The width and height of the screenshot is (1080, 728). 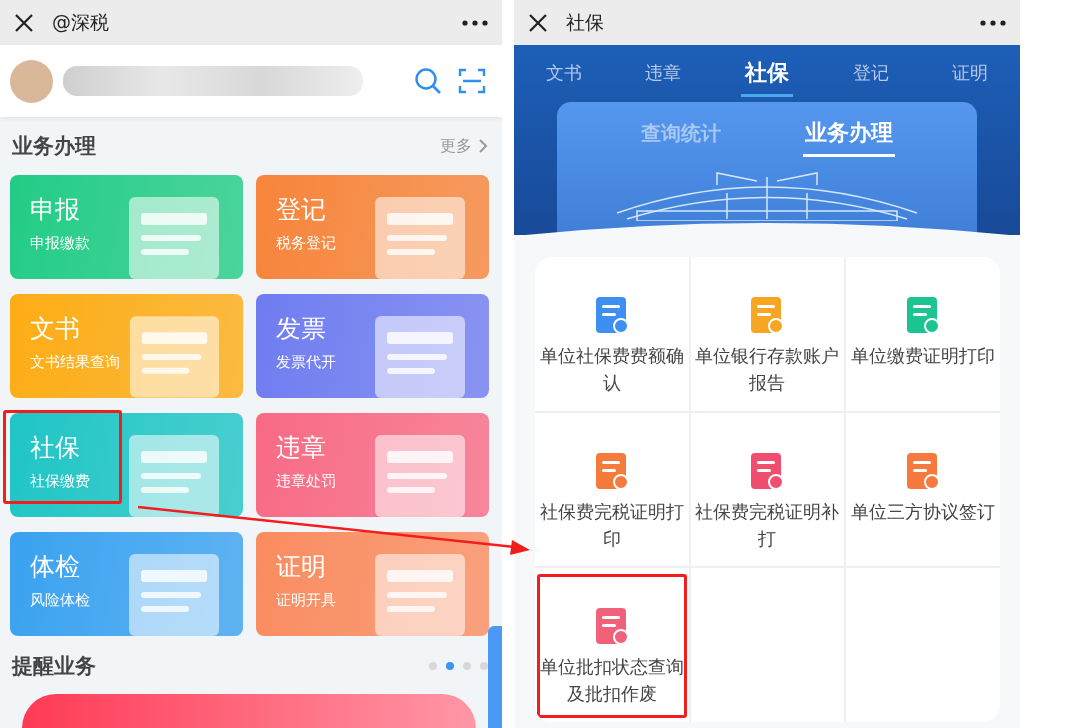 I want to click on category-tab: 登记, so click(x=870, y=73).